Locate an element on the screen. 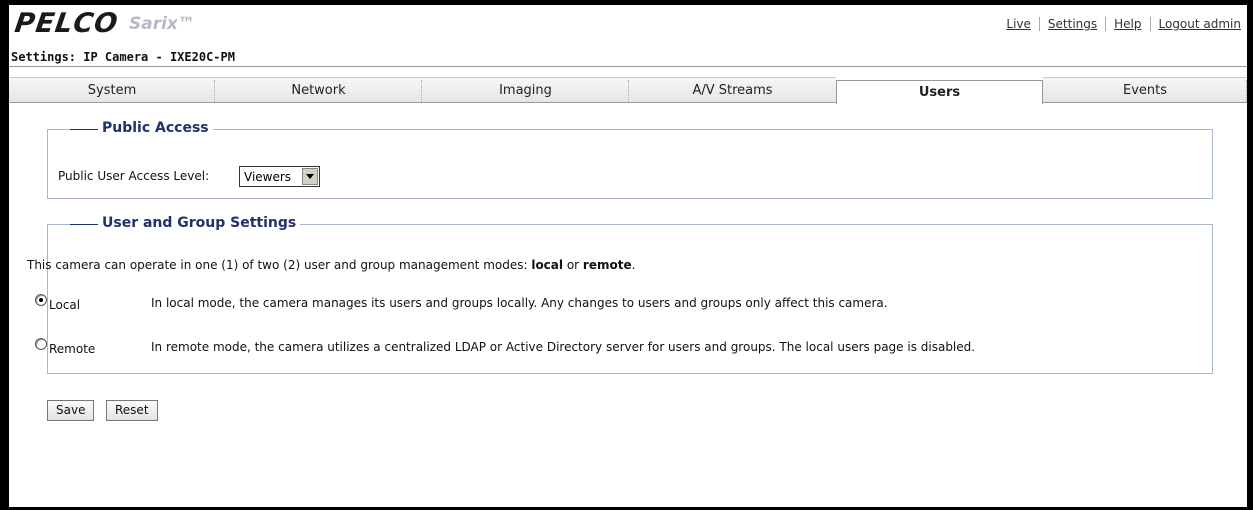 The image size is (1253, 510). local-mode-label: Local is located at coordinates (64, 305).